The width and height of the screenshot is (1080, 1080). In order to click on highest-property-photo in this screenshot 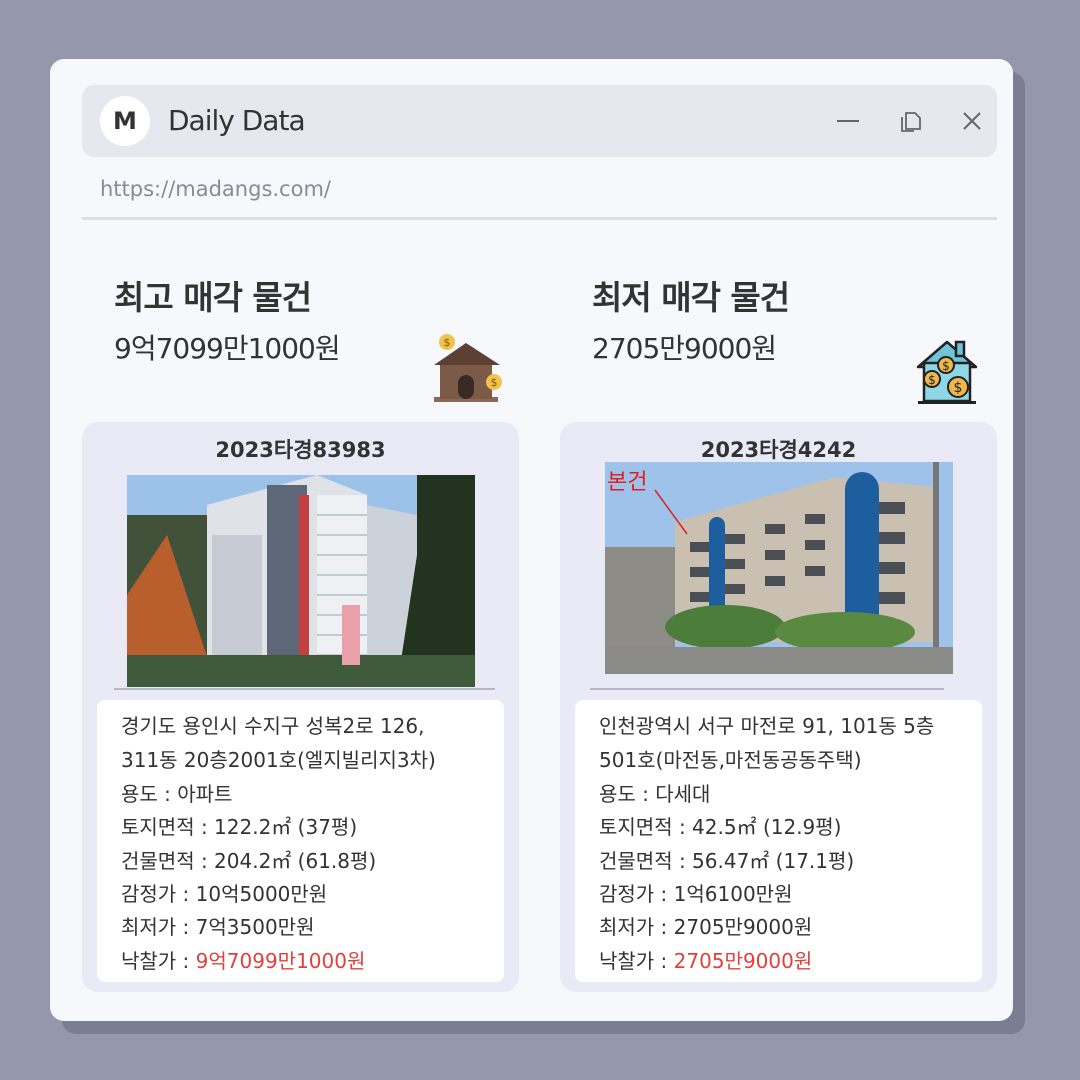, I will do `click(301, 581)`.